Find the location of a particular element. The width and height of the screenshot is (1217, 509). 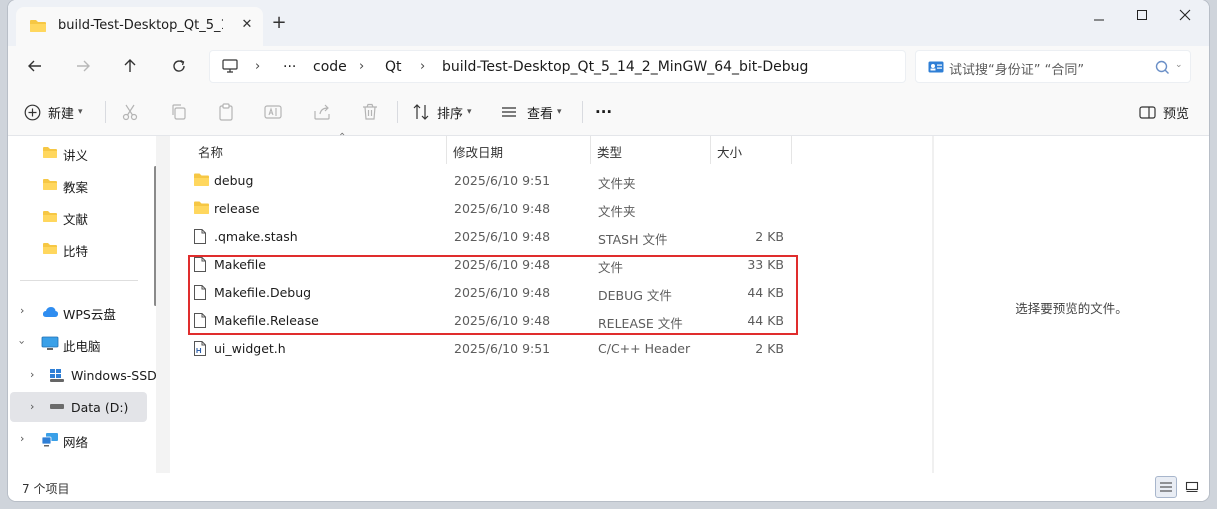

preview-message: 选择要预览的文件。 is located at coordinates (1071, 308).